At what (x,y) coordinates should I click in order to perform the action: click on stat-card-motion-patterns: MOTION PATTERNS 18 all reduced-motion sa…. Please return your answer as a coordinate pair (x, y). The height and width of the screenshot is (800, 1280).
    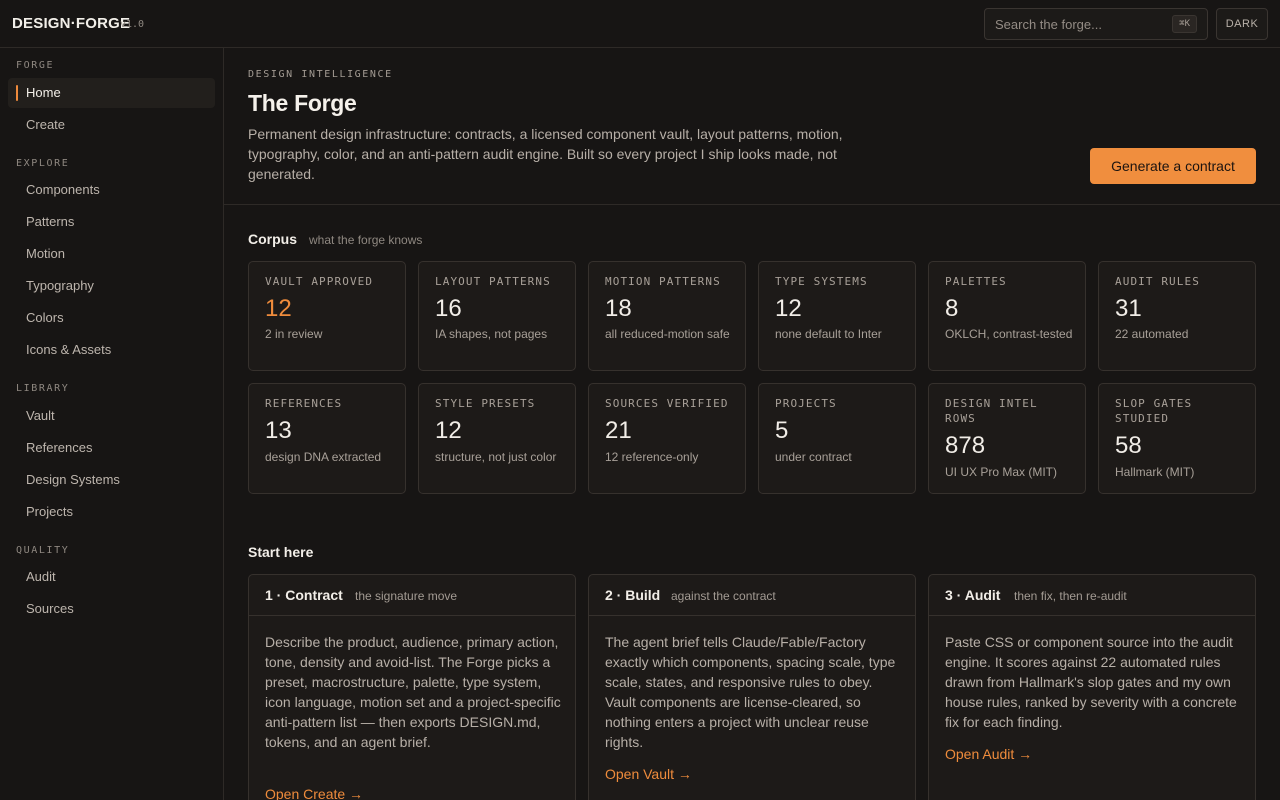
    Looking at the image, I should click on (667, 316).